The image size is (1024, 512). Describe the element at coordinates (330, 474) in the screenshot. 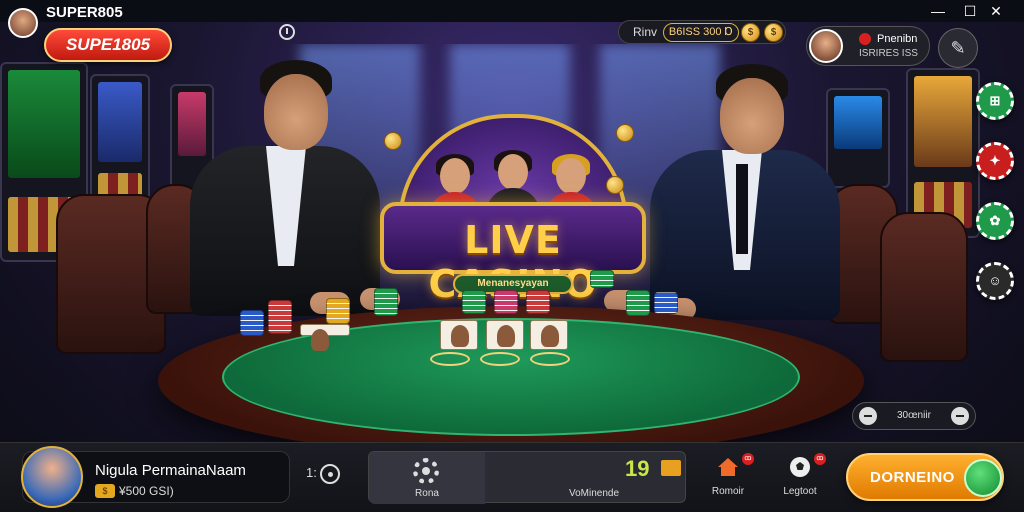

I see `timer-icon` at that location.